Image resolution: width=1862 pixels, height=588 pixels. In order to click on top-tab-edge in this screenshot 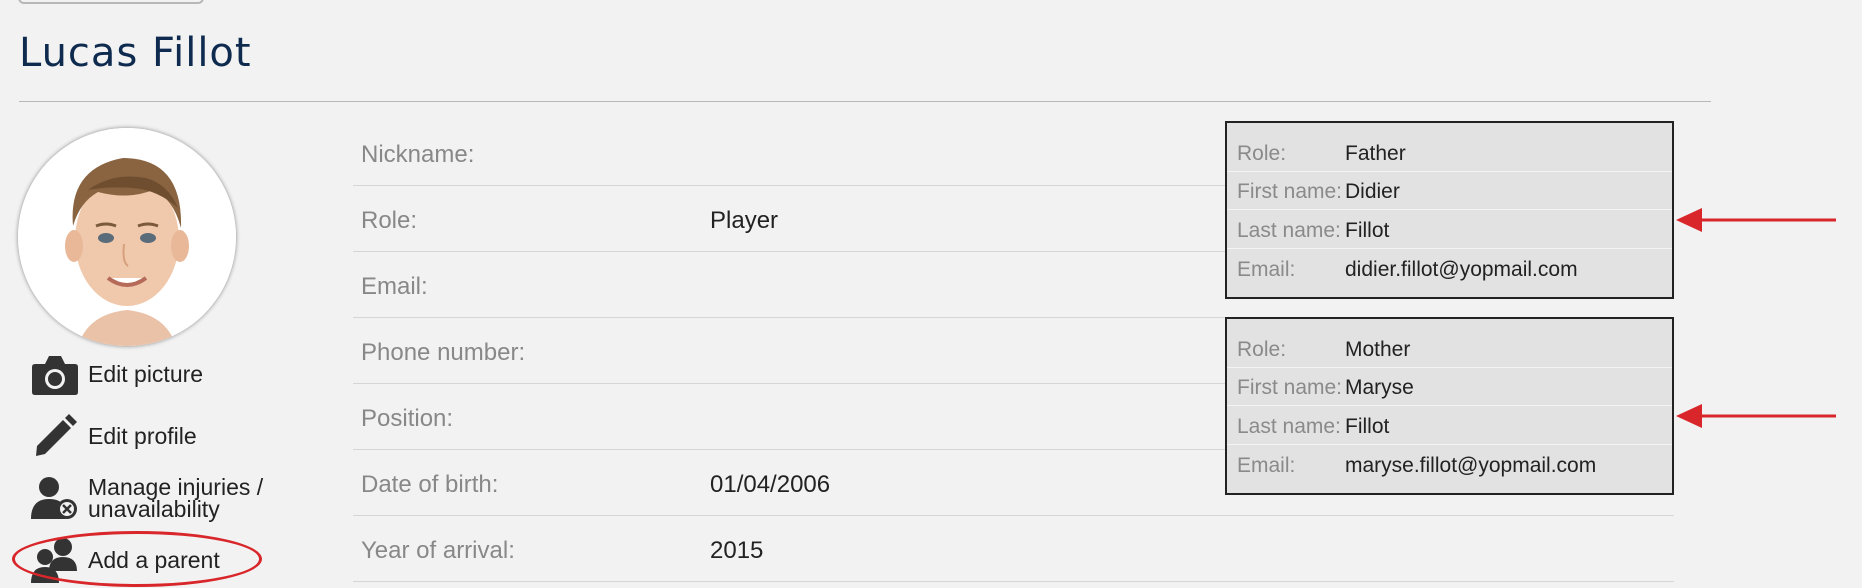, I will do `click(111, 2)`.